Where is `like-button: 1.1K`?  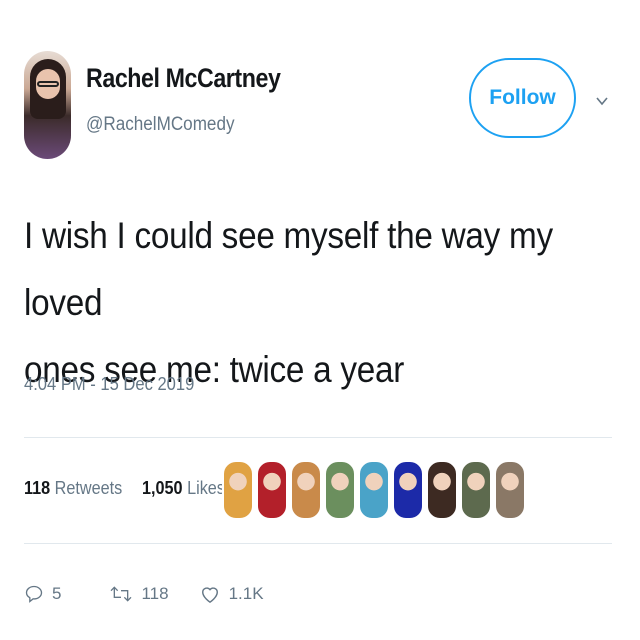
like-button: 1.1K is located at coordinates (231, 594).